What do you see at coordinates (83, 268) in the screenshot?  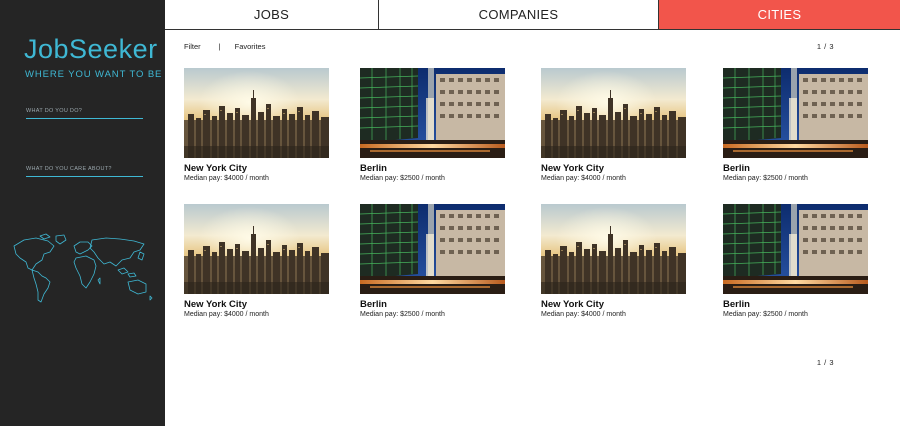 I see `world-map-icon` at bounding box center [83, 268].